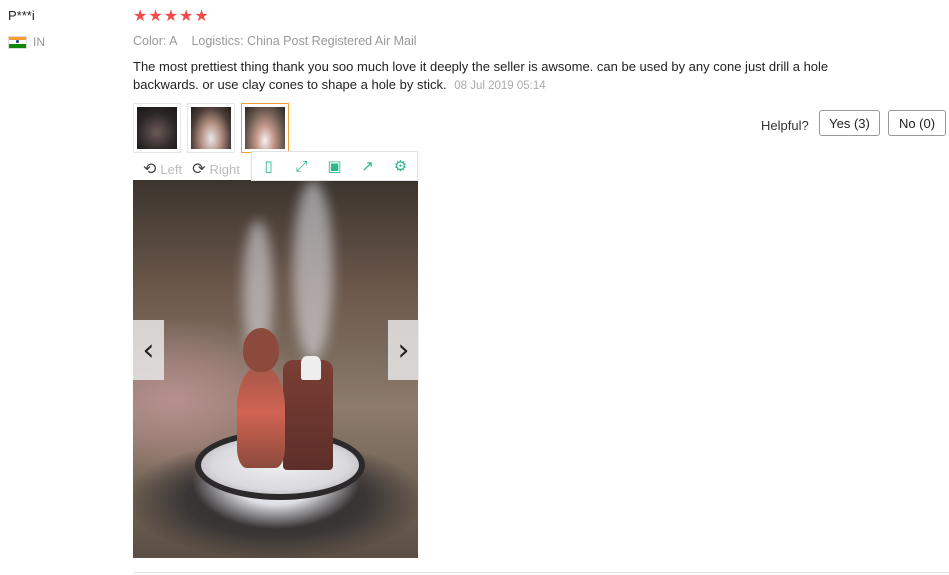 Image resolution: width=949 pixels, height=575 pixels. I want to click on buddha-figure, so click(260, 398).